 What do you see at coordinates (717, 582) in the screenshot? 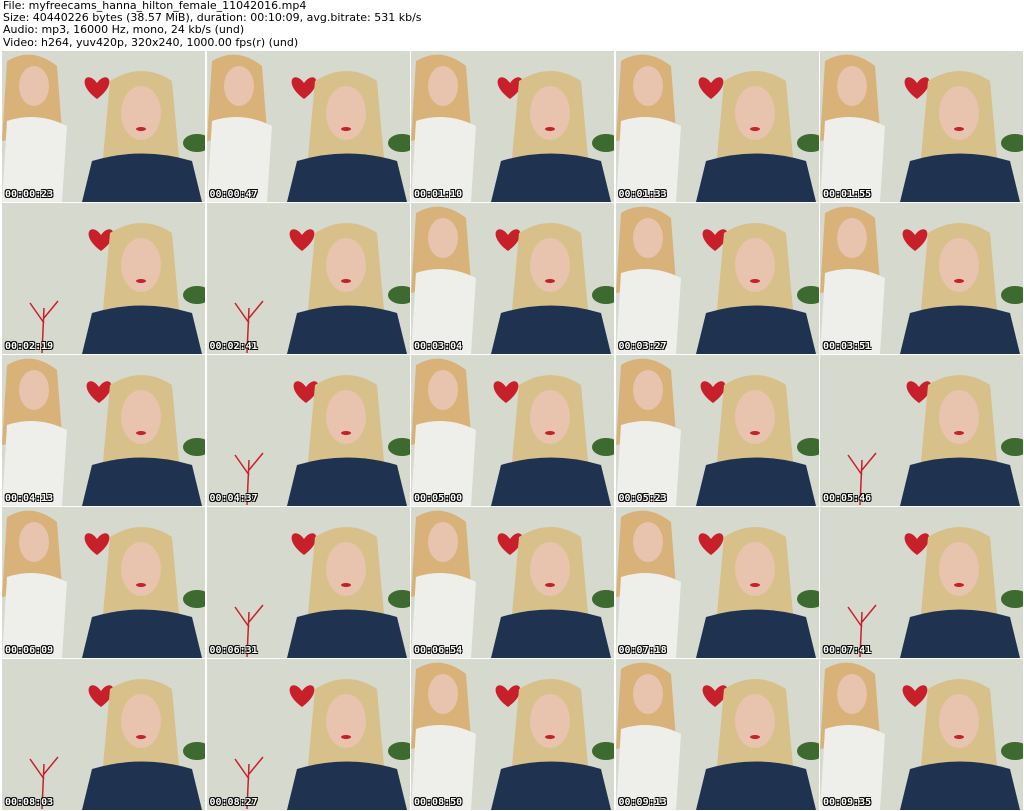
I see `video-thumbnail: 00:07:18` at bounding box center [717, 582].